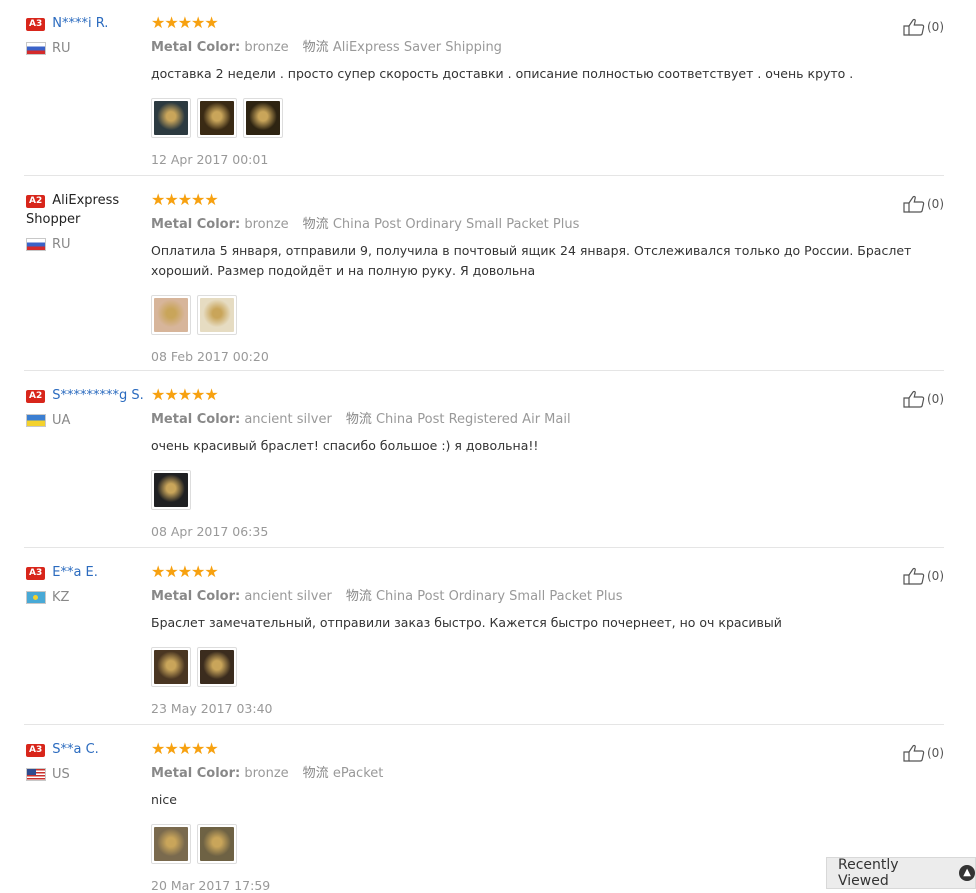 This screenshot has height=893, width=976. What do you see at coordinates (164, 799) in the screenshot?
I see `review-text: nice` at bounding box center [164, 799].